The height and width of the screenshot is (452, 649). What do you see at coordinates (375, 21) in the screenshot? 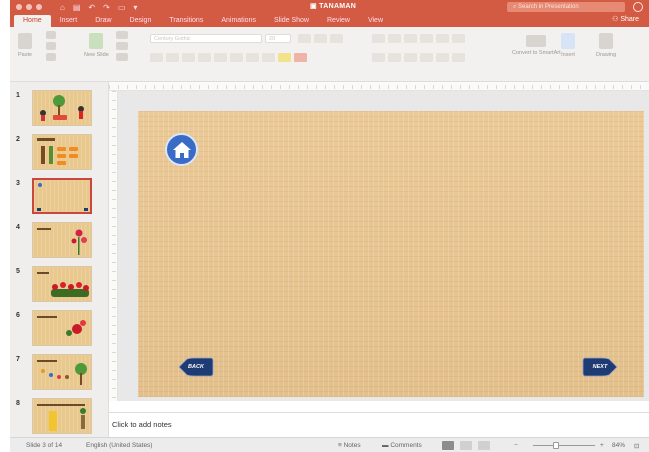
I see `tab-view: View` at bounding box center [375, 21].